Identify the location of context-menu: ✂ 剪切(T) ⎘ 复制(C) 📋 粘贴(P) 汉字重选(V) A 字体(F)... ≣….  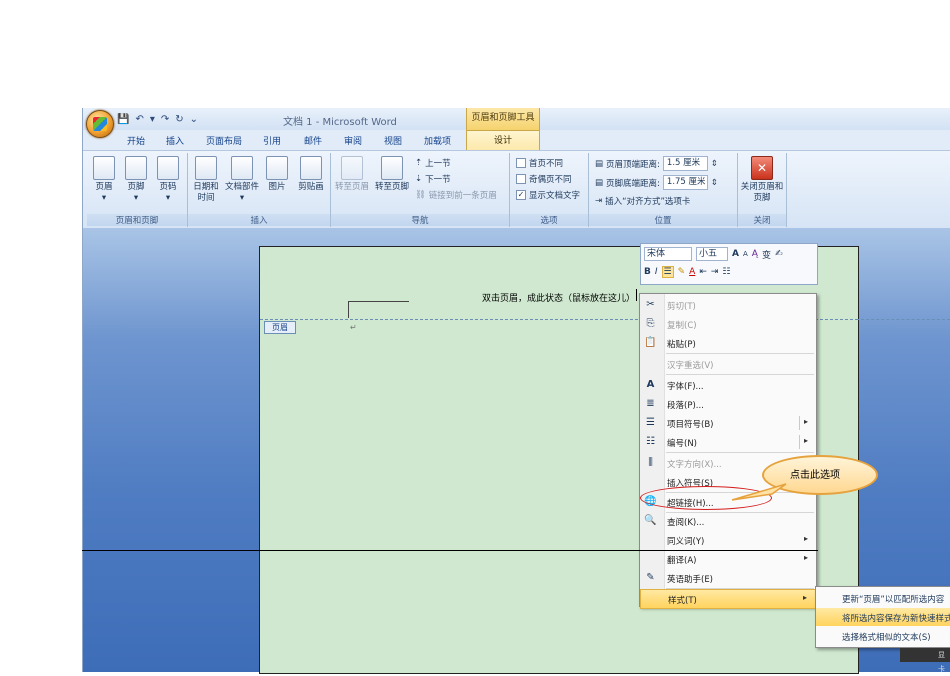
(728, 451).